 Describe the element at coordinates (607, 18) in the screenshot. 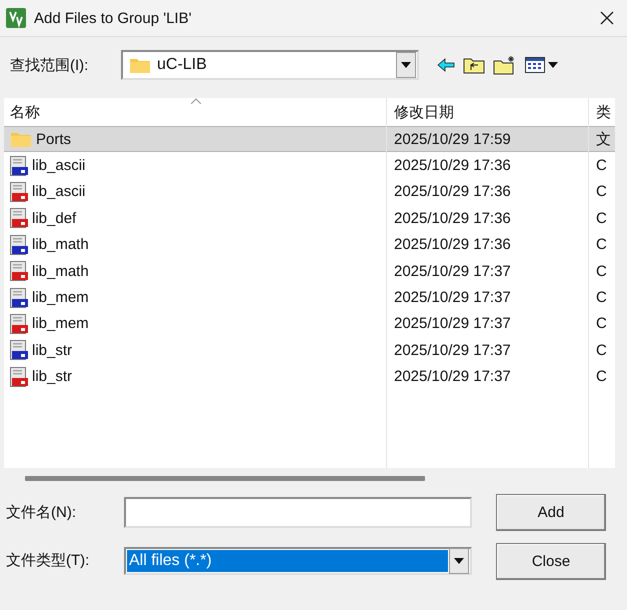

I see `close-icon` at that location.